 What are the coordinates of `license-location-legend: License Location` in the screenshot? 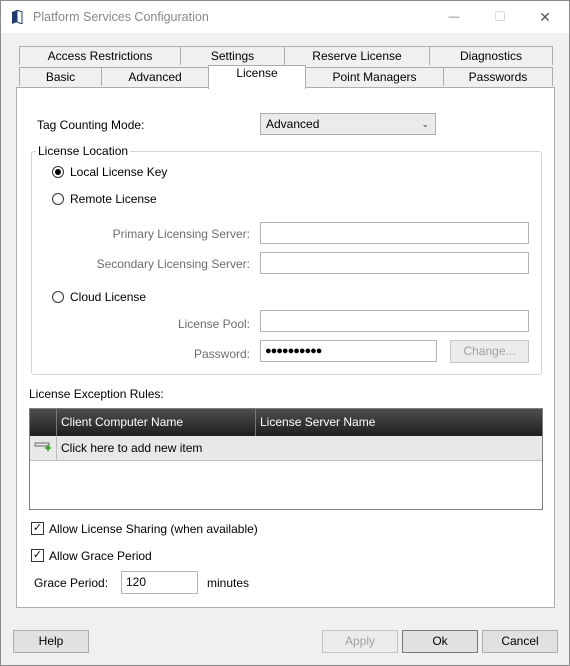 It's located at (83, 151).